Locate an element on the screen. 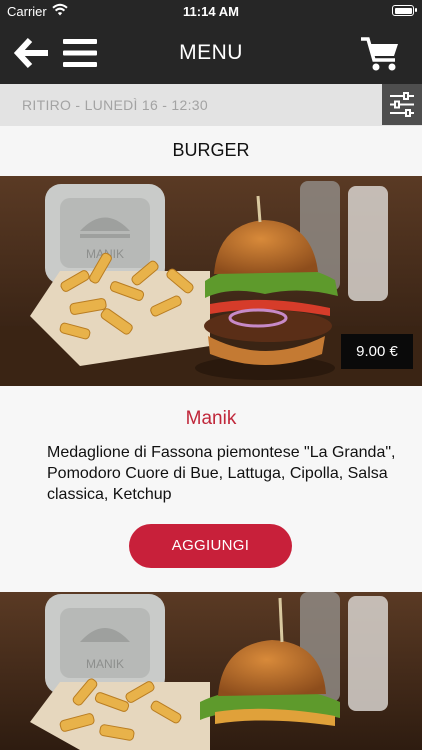 This screenshot has height=750, width=422. filter-sliders-icon is located at coordinates (402, 104).